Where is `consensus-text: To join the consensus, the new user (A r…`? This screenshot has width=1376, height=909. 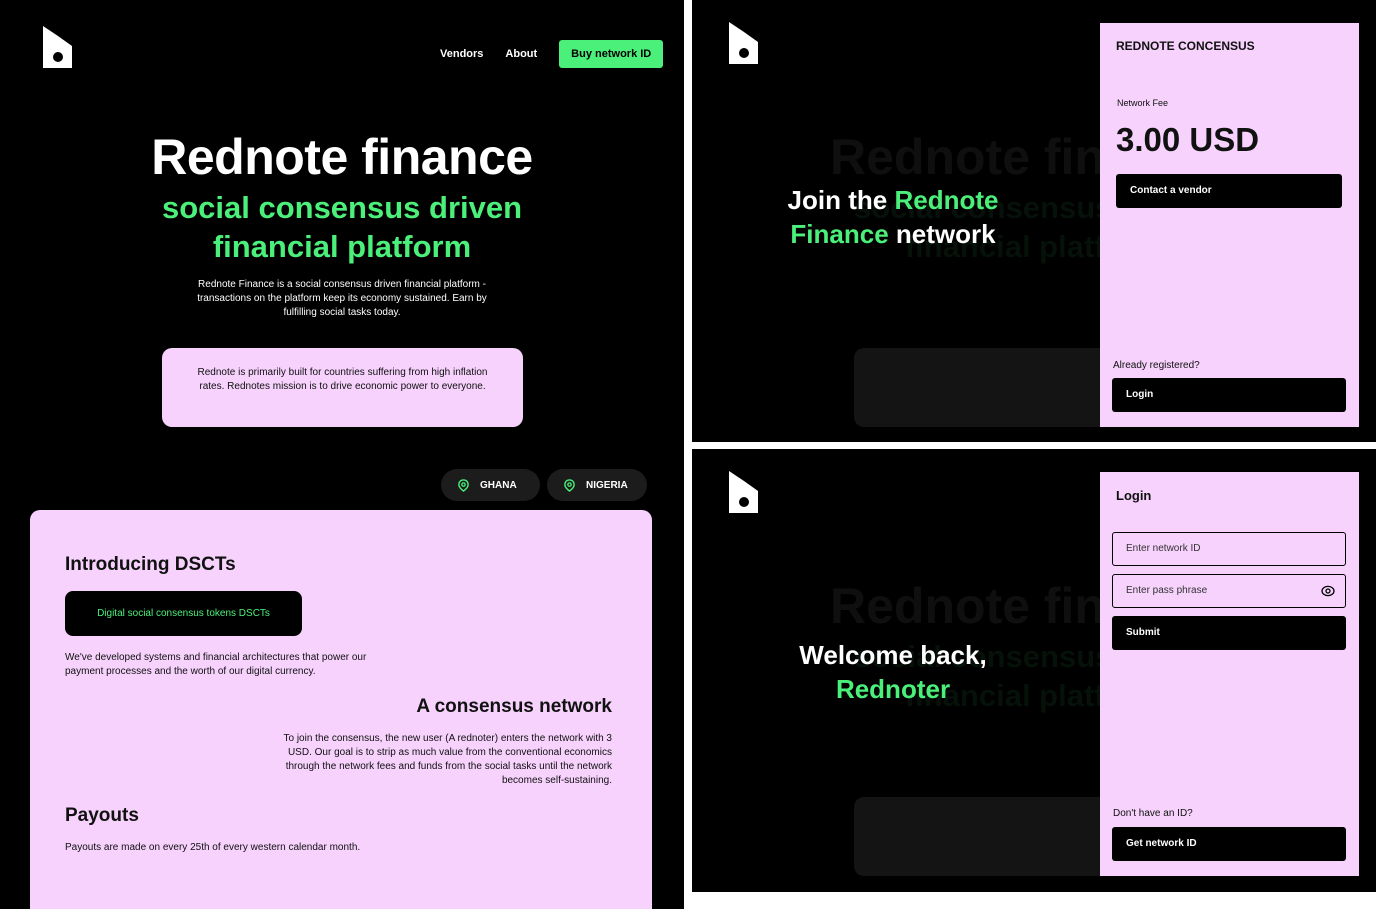 consensus-text: To join the consensus, the new user (A r… is located at coordinates (447, 759).